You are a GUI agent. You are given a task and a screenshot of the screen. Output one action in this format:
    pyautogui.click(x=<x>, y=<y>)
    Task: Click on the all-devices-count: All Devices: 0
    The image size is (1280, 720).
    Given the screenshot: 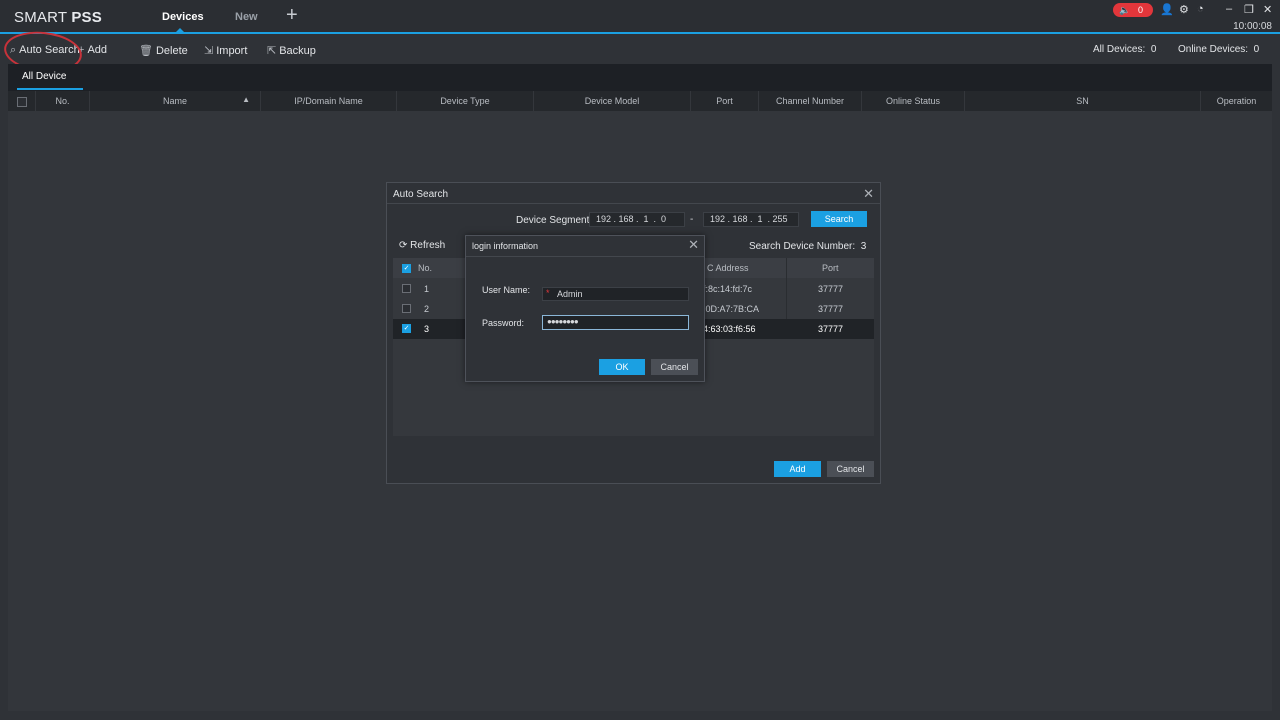 What is the action you would take?
    pyautogui.click(x=1125, y=49)
    